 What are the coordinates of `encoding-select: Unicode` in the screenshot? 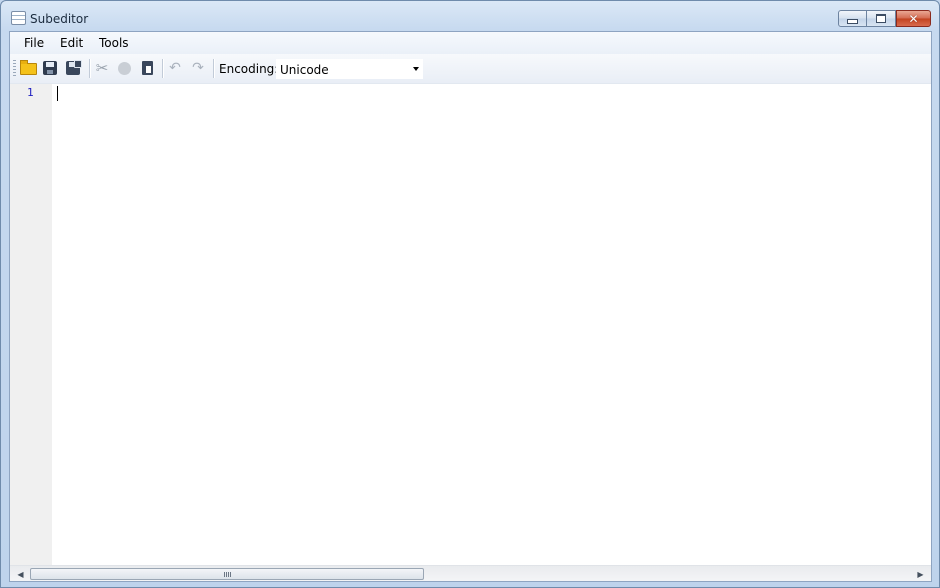 It's located at (349, 69).